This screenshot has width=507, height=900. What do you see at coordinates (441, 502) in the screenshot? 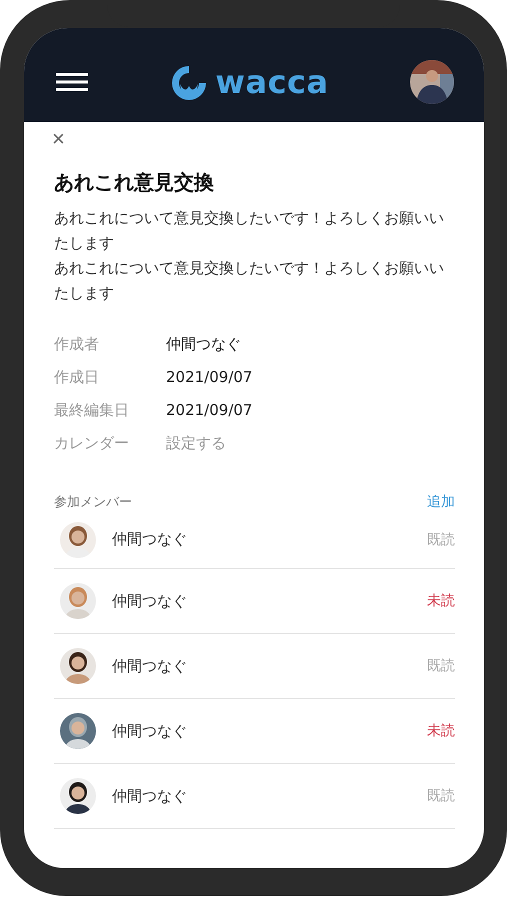
I see `add-link: 追加` at bounding box center [441, 502].